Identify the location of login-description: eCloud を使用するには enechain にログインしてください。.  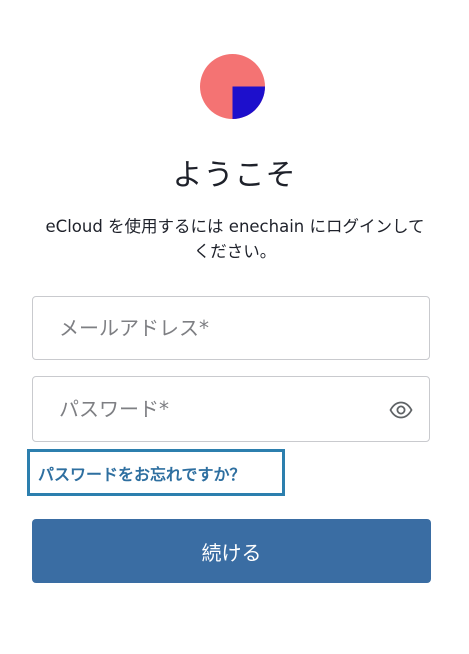
(235, 239).